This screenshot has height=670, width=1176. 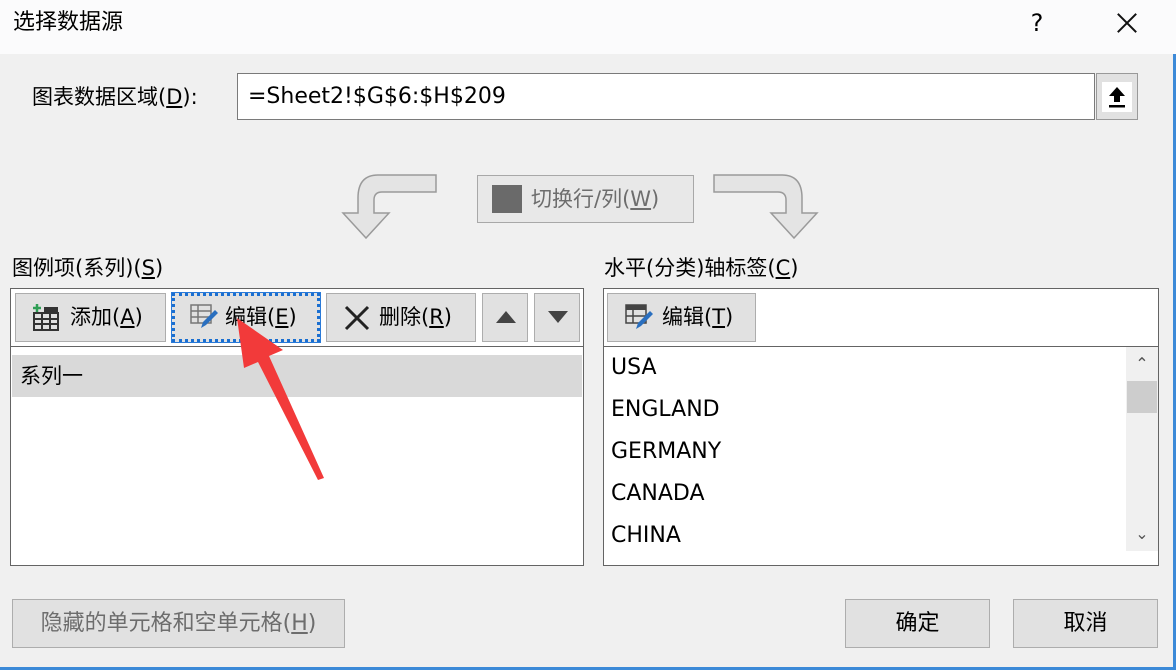 What do you see at coordinates (357, 318) in the screenshot?
I see `delete-x-icon` at bounding box center [357, 318].